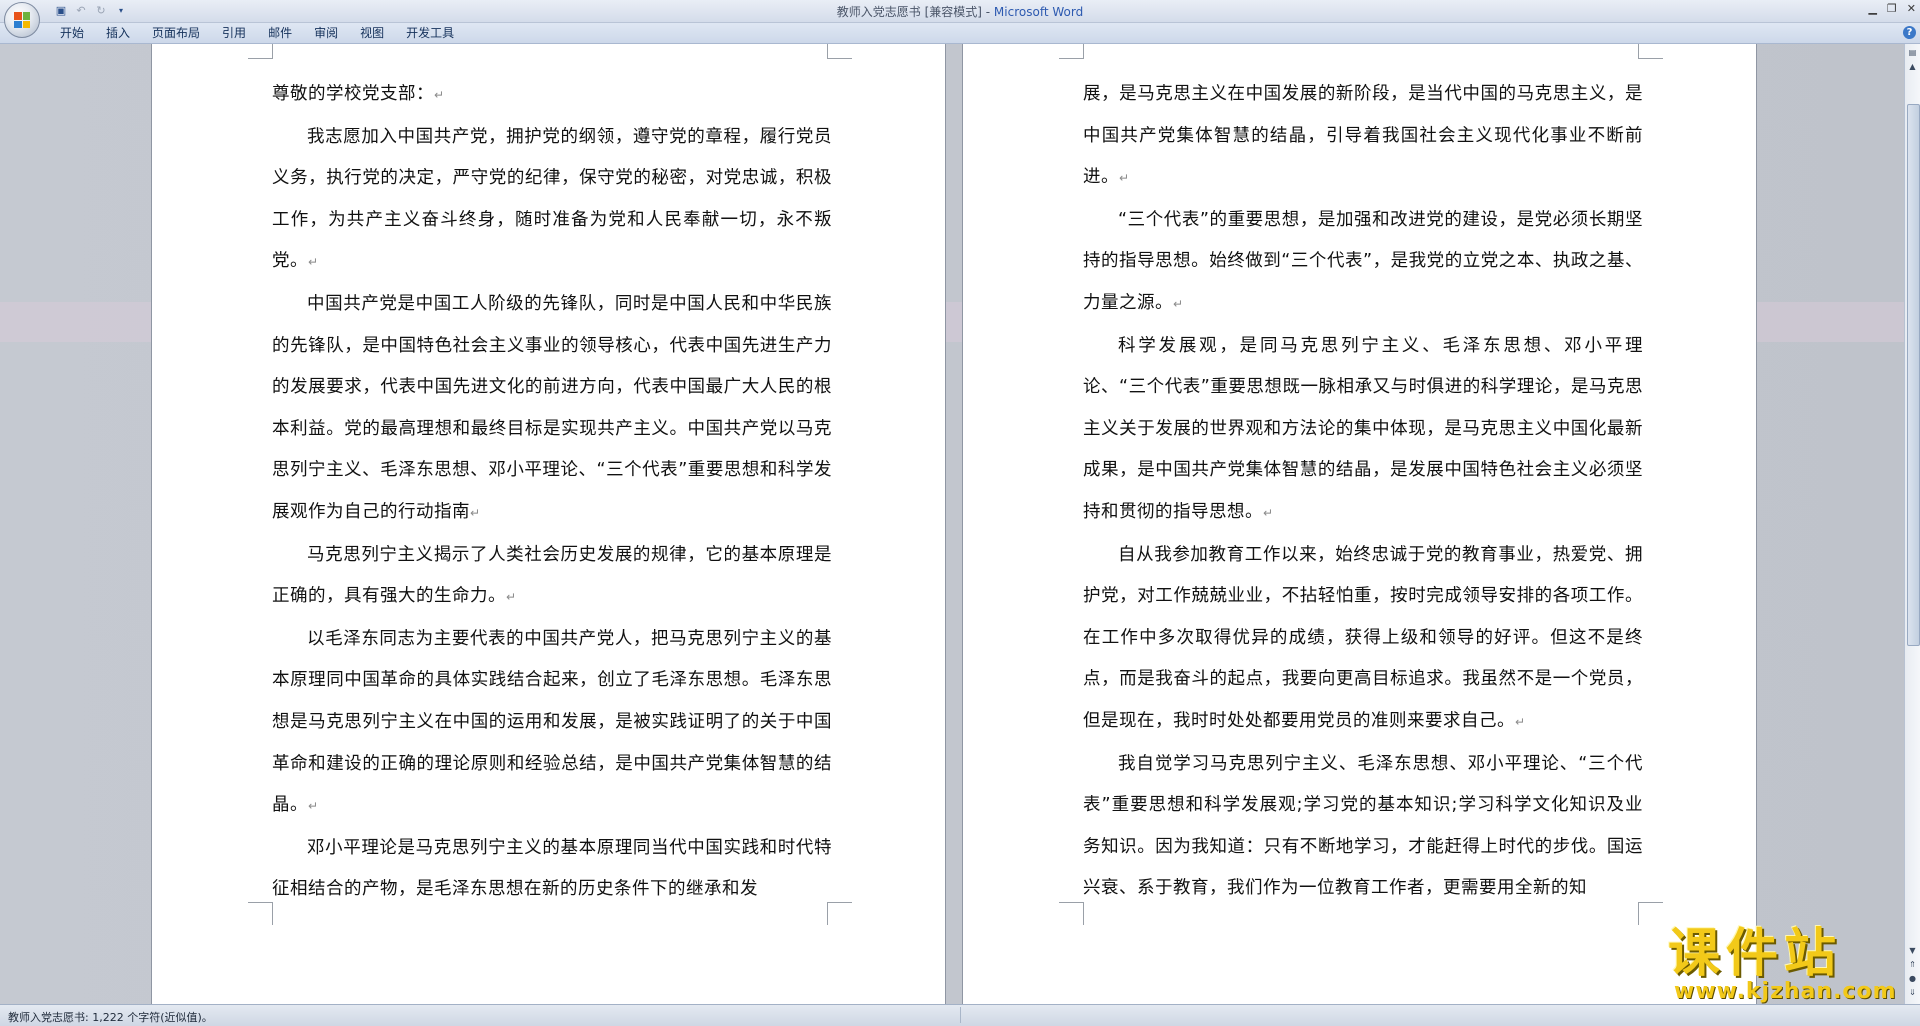  Describe the element at coordinates (960, 33) in the screenshot. I see `ribbon-tab-bar: 开始 插入 页面布局 引用 邮件 审阅 视图 开发工具 ?` at that location.